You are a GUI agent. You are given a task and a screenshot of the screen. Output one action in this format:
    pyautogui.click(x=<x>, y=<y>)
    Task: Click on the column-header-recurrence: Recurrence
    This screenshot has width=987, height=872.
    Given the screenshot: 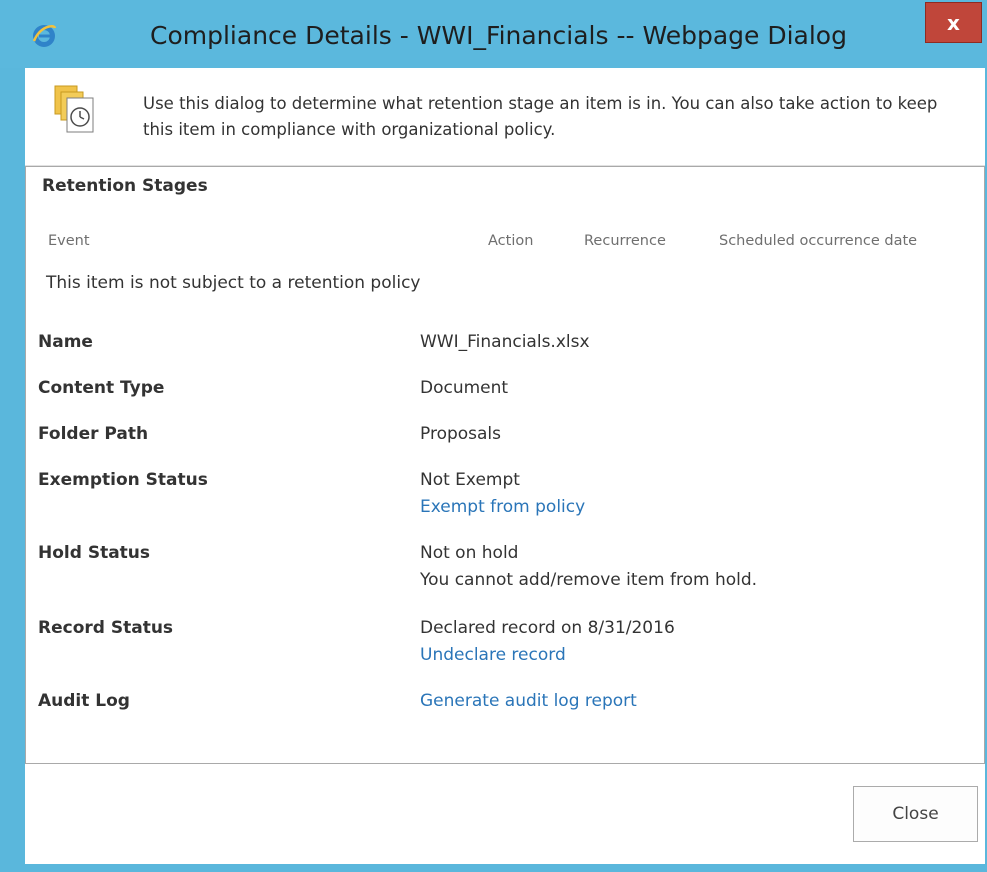 What is the action you would take?
    pyautogui.click(x=625, y=241)
    